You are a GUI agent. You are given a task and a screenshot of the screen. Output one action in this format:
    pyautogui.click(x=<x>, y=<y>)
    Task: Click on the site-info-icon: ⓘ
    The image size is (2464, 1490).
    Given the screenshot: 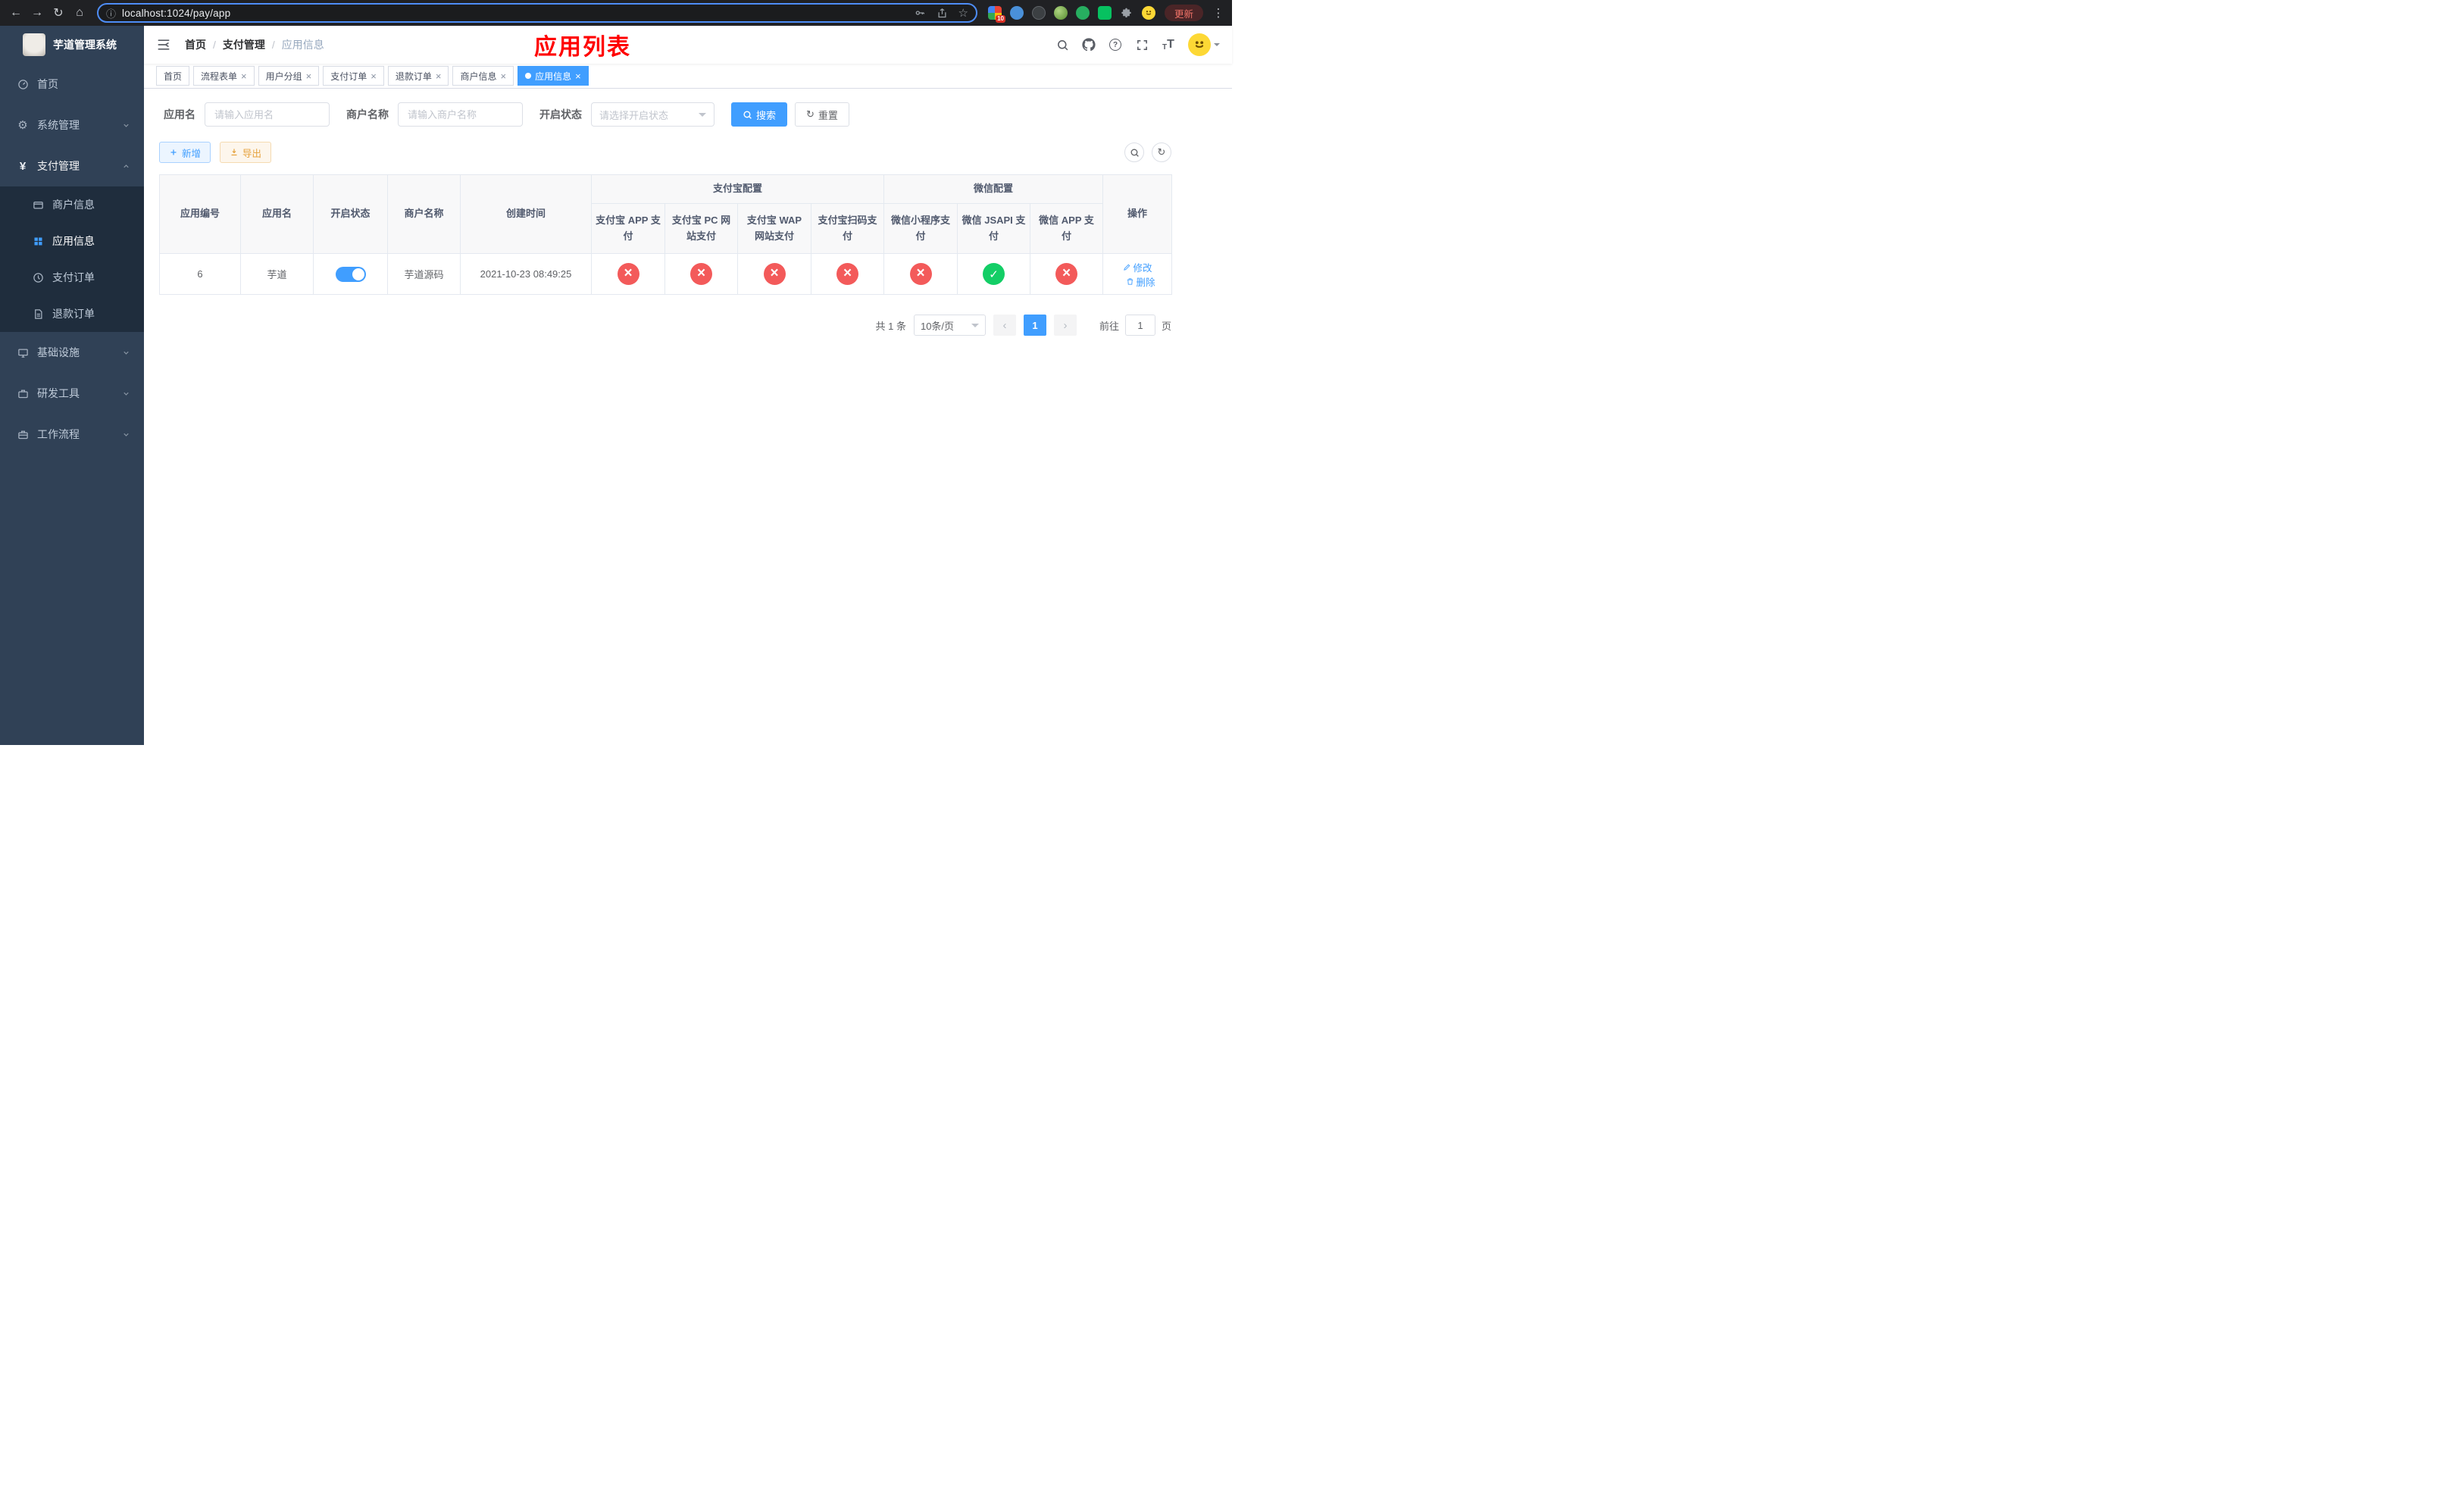 What is the action you would take?
    pyautogui.click(x=111, y=13)
    